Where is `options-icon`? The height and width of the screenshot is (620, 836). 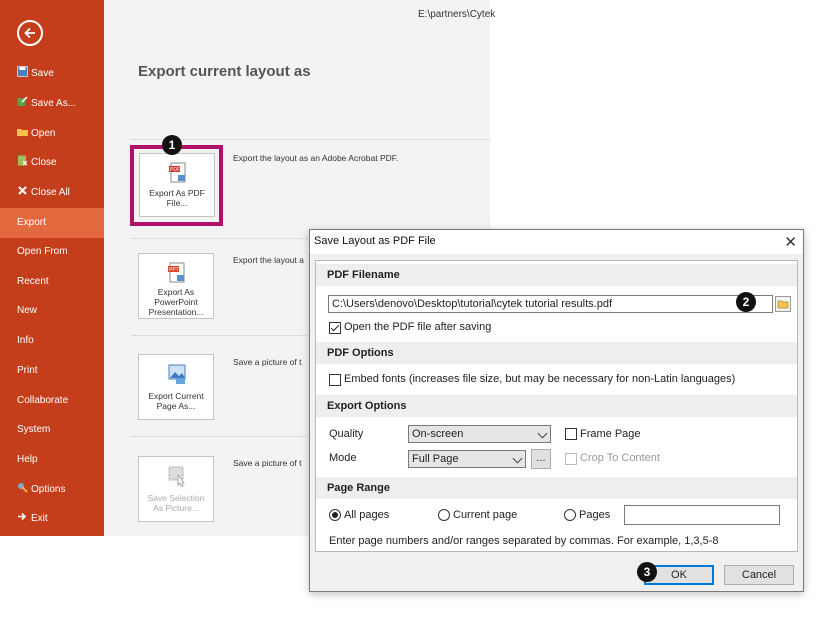
options-icon is located at coordinates (22, 484).